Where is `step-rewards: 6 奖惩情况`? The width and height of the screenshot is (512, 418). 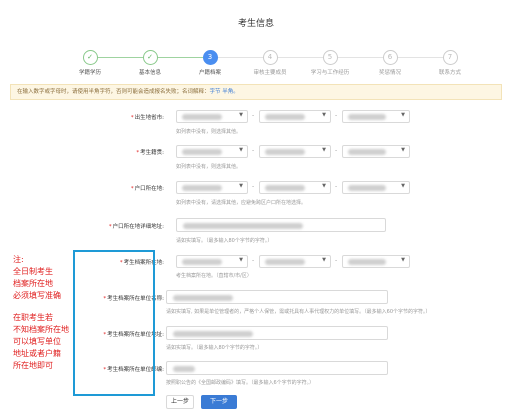
step-rewards: 6 奖惩情况 is located at coordinates (390, 63).